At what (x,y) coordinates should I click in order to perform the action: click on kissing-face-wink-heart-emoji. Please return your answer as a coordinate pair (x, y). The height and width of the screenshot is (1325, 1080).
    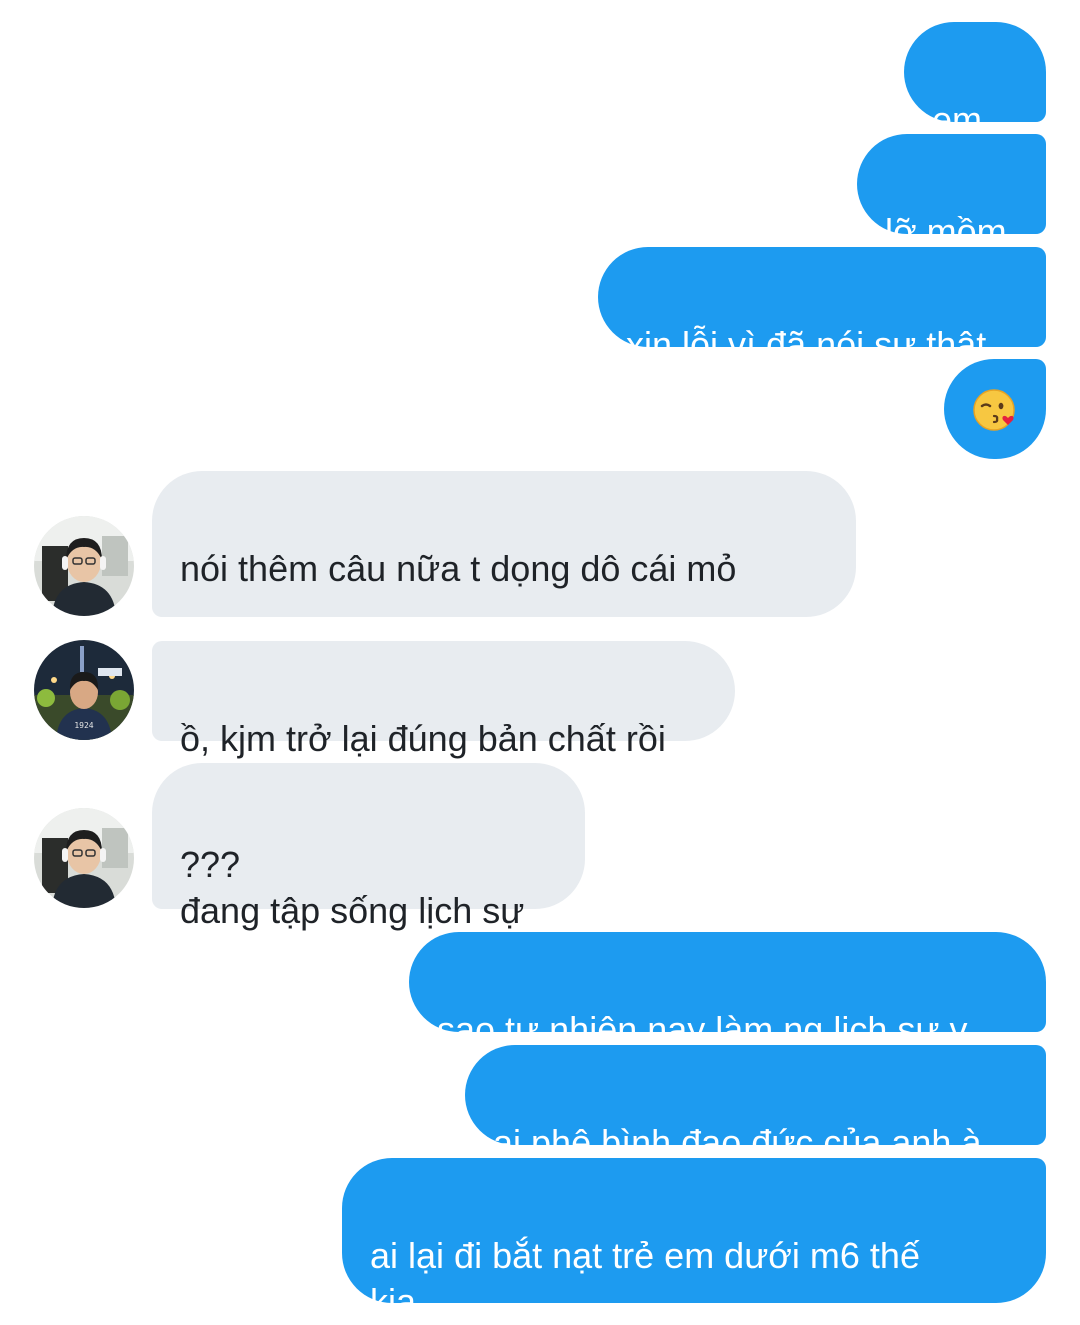
    Looking at the image, I should click on (994, 410).